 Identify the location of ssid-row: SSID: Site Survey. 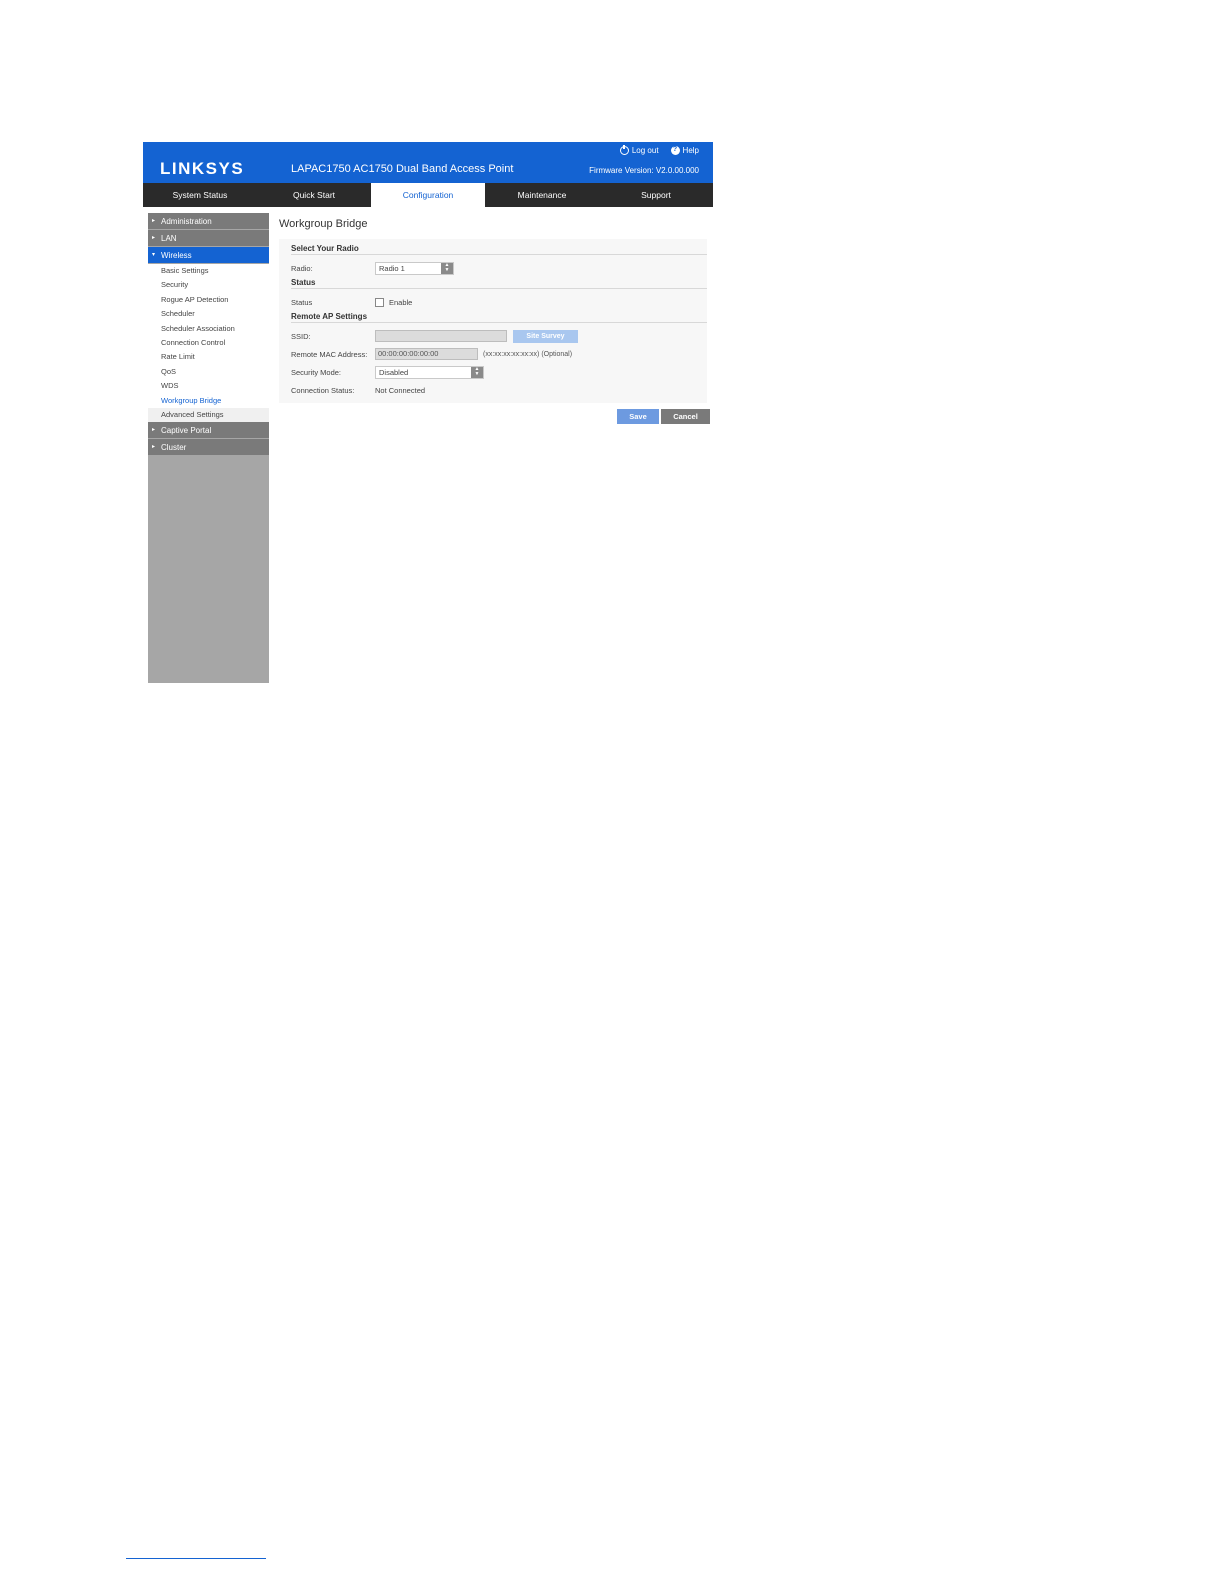
(499, 336).